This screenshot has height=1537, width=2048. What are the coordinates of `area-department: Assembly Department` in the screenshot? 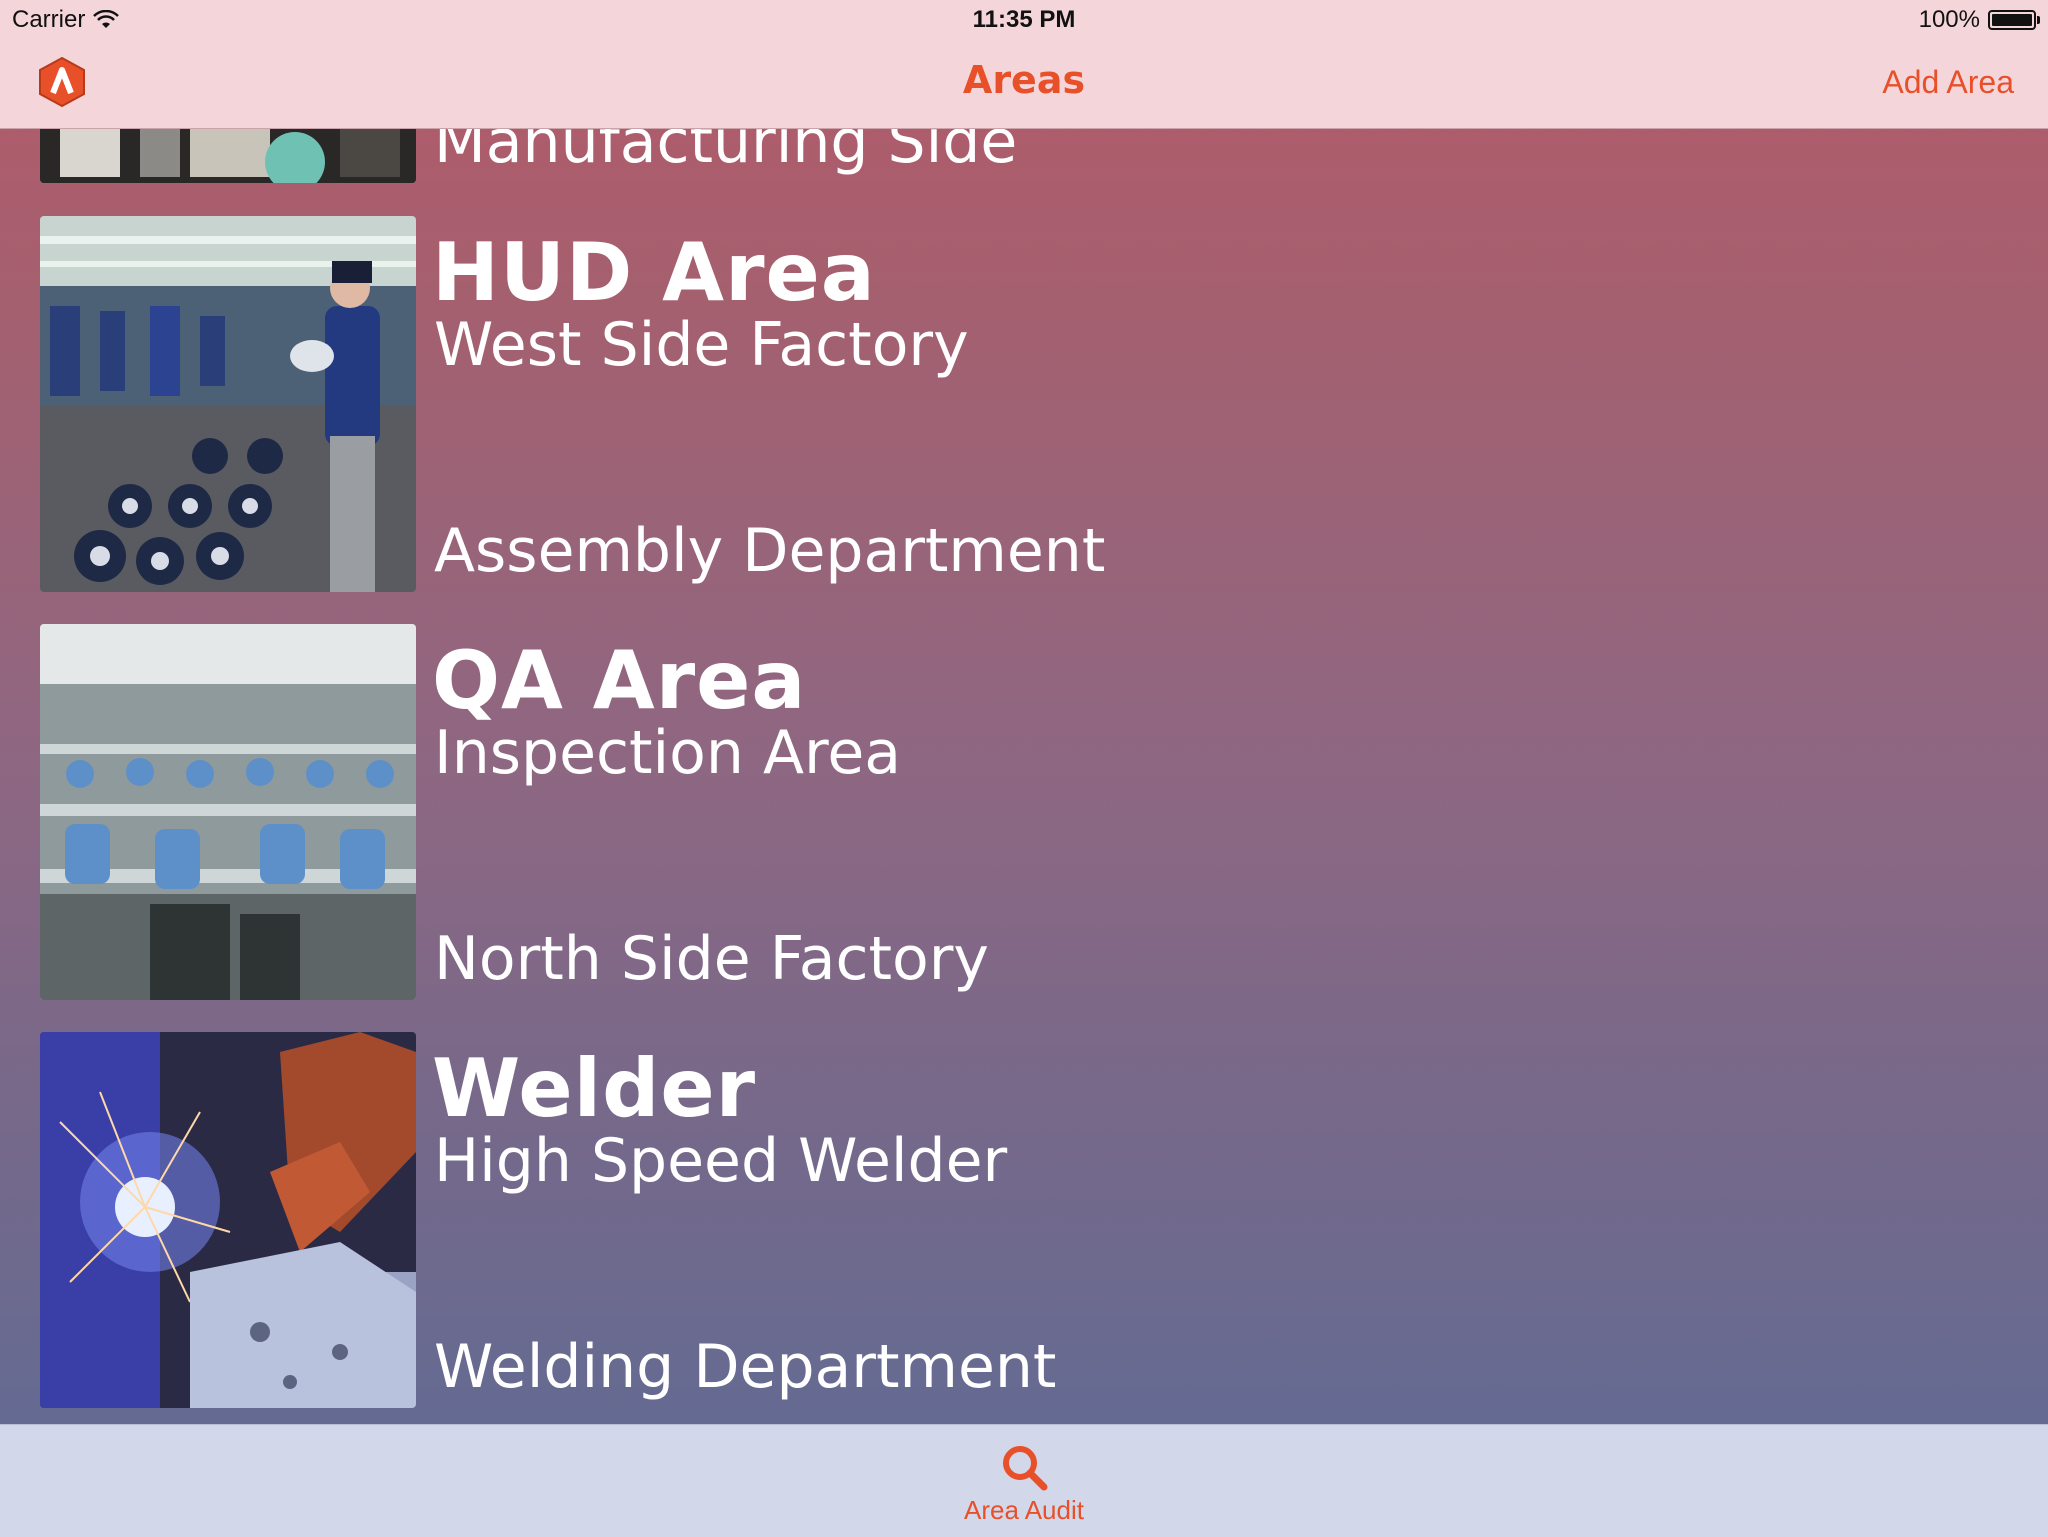 It's located at (770, 551).